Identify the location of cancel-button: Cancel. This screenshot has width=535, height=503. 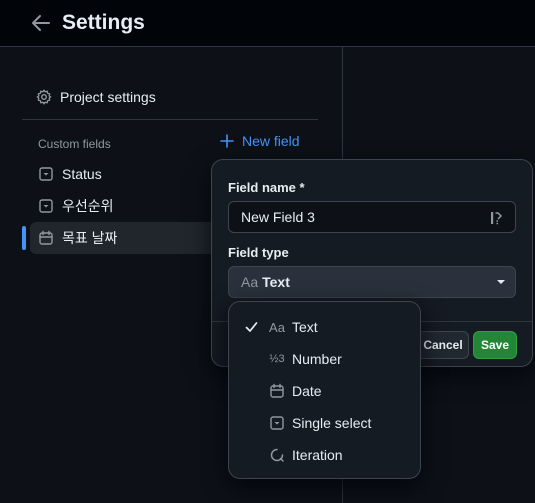
(443, 345).